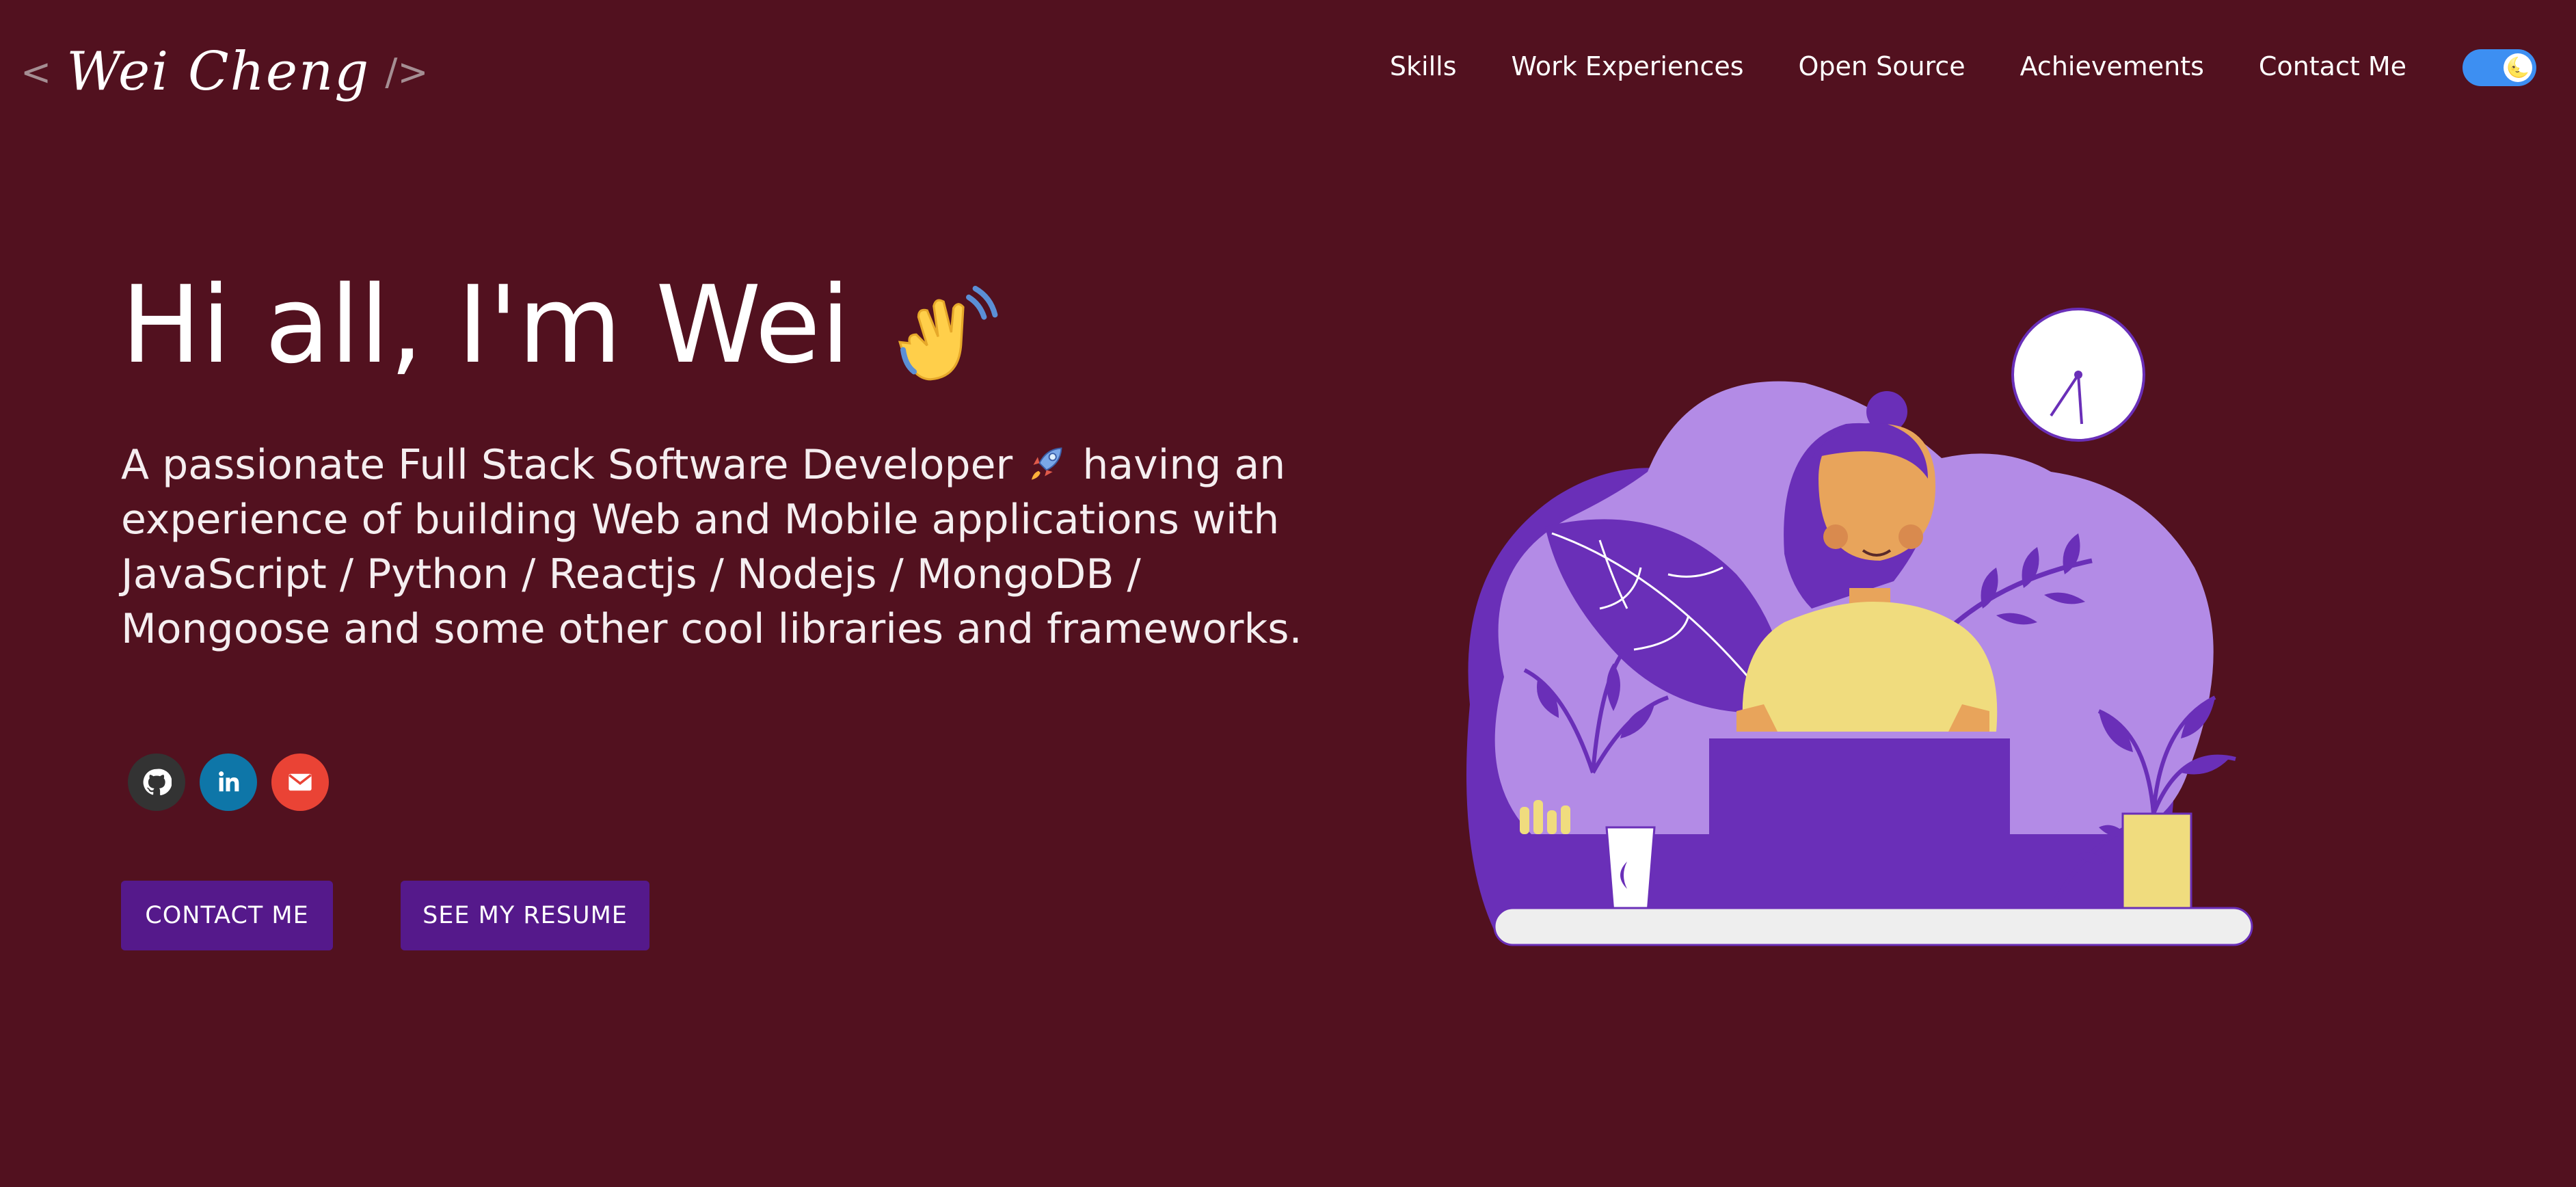  Describe the element at coordinates (2518, 67) in the screenshot. I see `moon-icon: 🌜` at that location.